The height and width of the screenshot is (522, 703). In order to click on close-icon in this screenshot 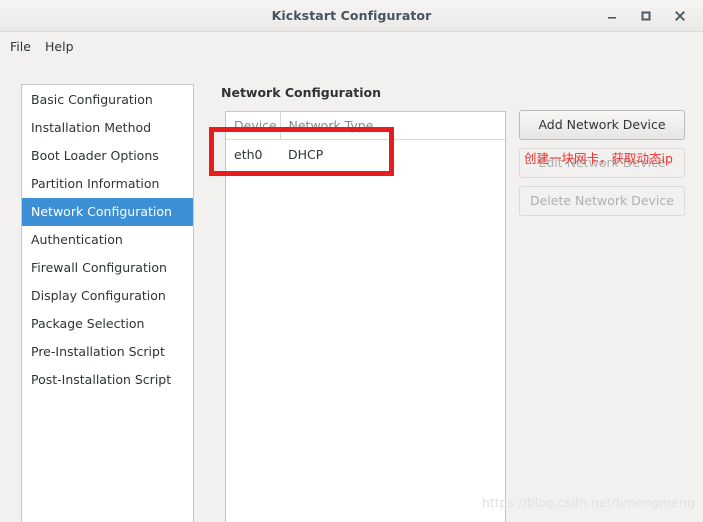, I will do `click(680, 16)`.